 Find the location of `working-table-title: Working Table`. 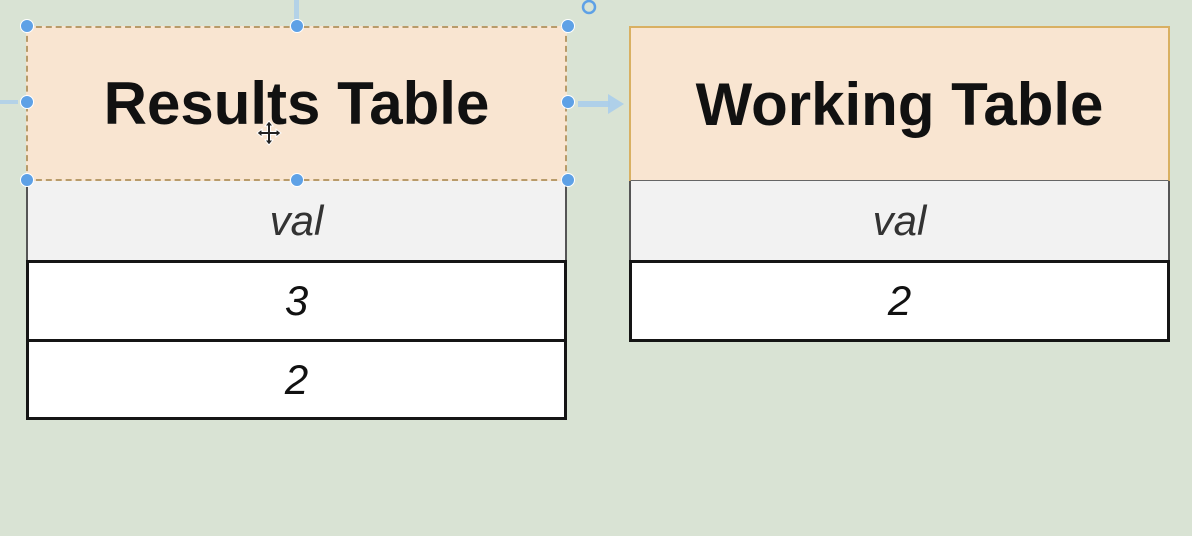

working-table-title: Working Table is located at coordinates (899, 104).